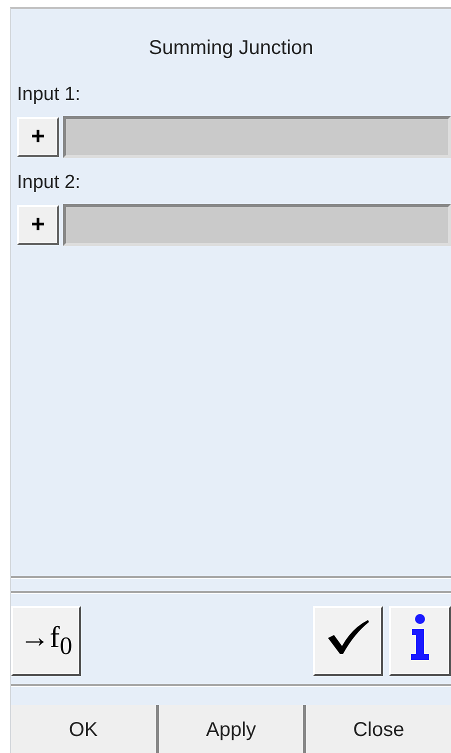 The width and height of the screenshot is (451, 753). Describe the element at coordinates (85, 729) in the screenshot. I see `dialog-button: OK` at that location.